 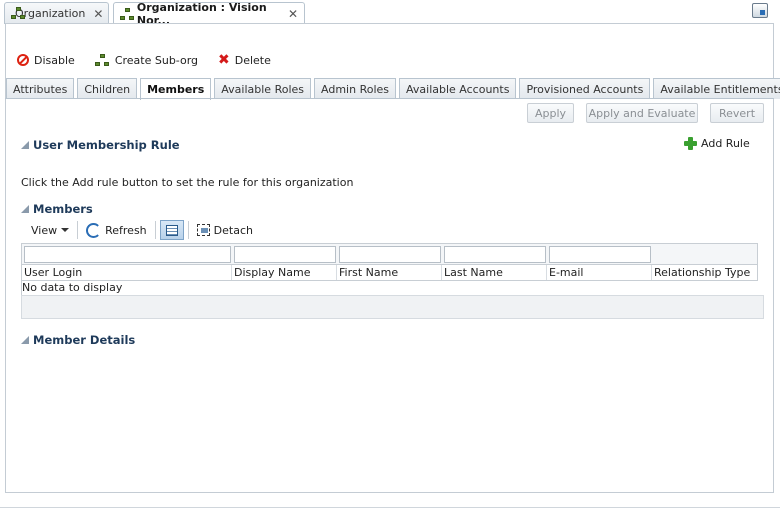 I want to click on doc-tab-organization-vision: Organization : Vision Nor... ✕, so click(x=209, y=14).